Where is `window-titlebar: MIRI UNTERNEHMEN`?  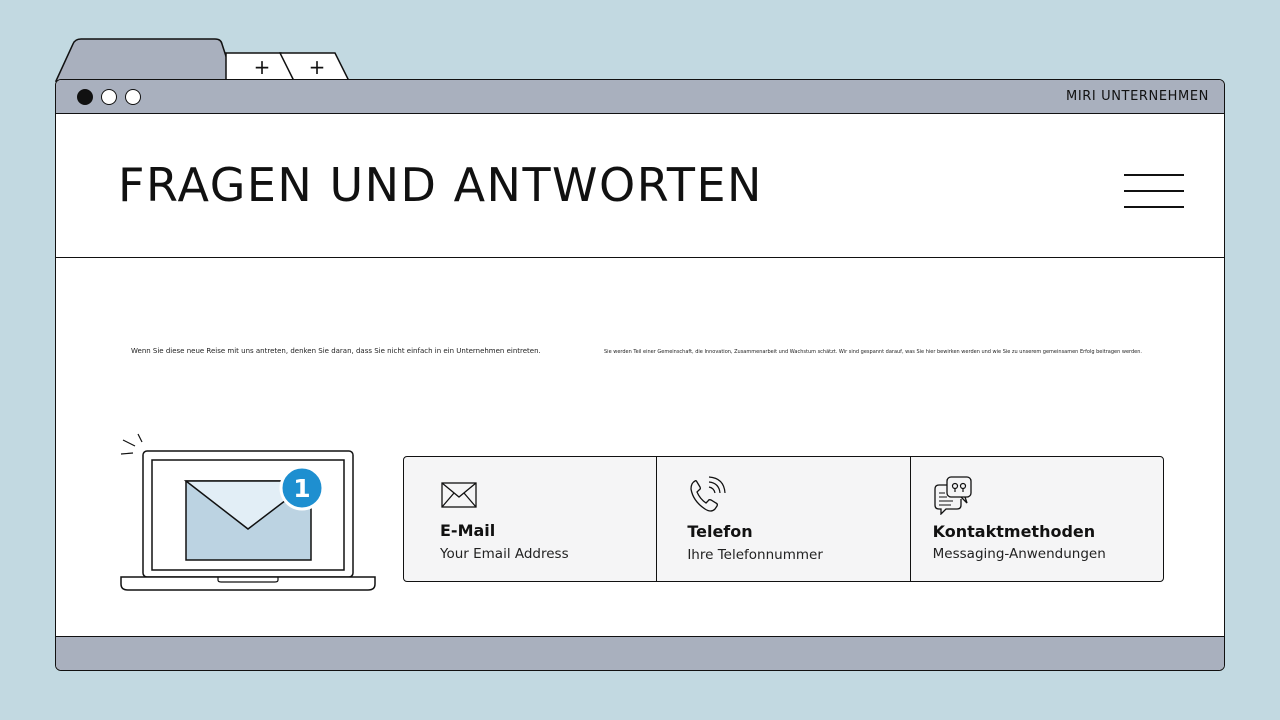 window-titlebar: MIRI UNTERNEHMEN is located at coordinates (640, 97).